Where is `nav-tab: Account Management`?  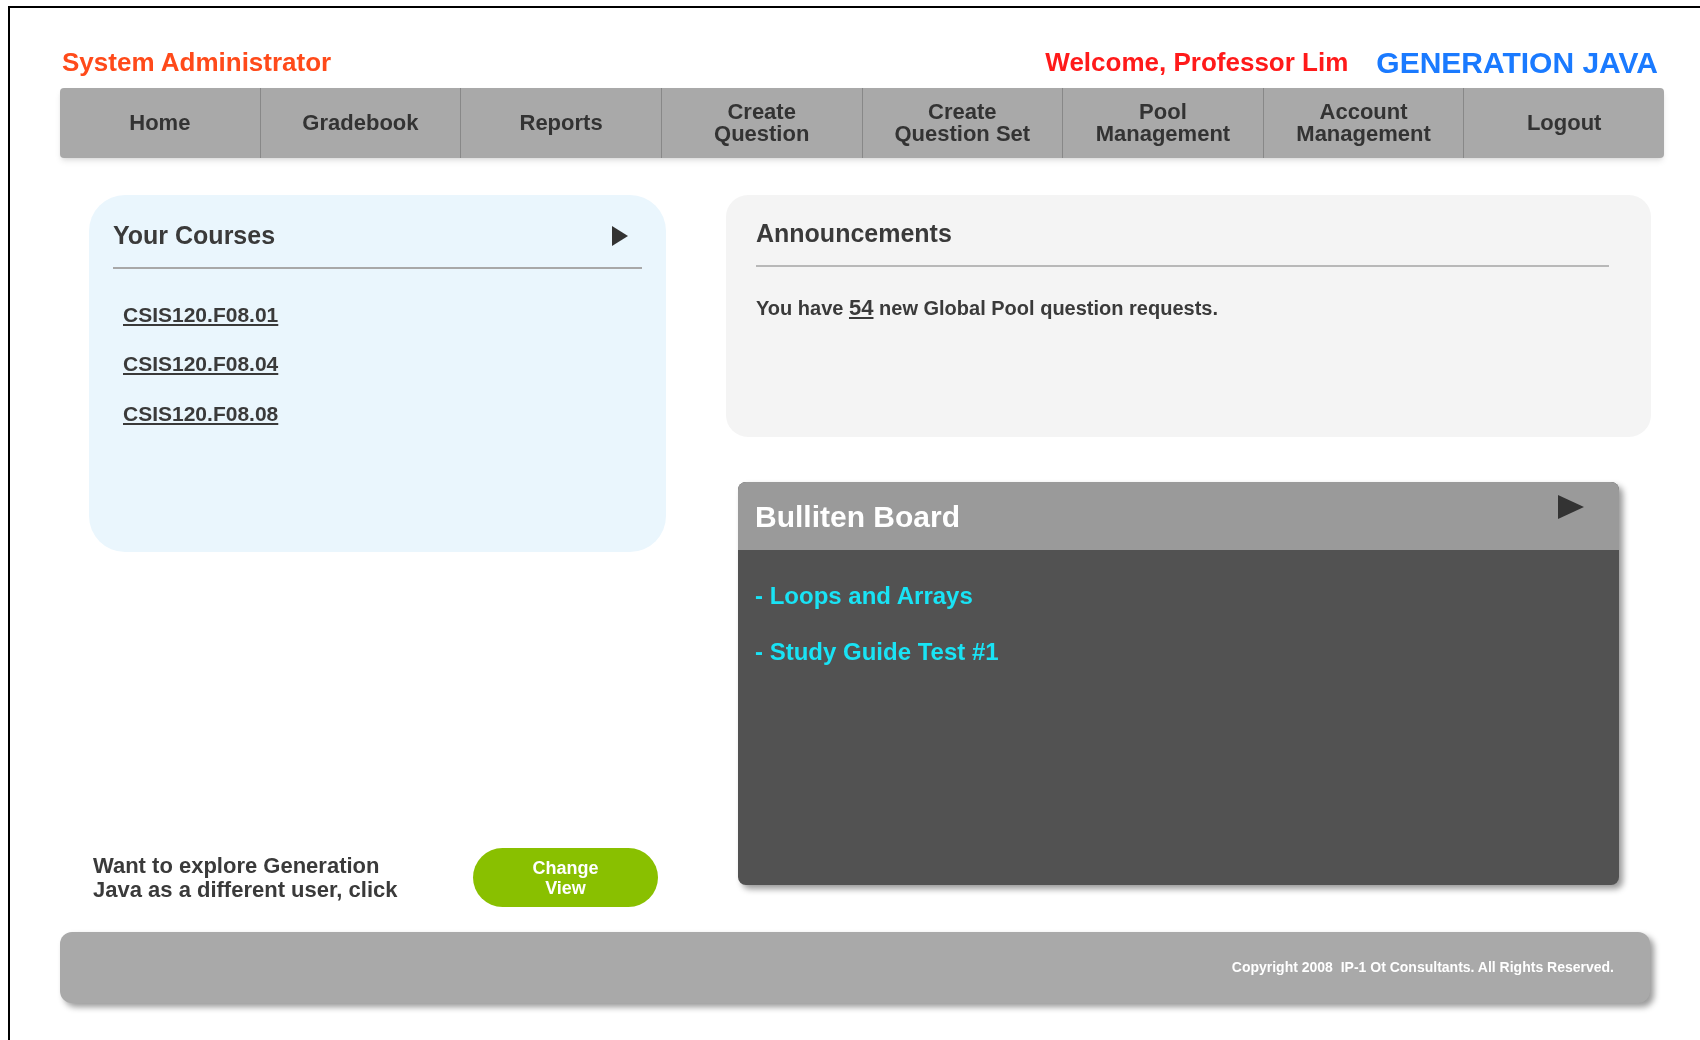
nav-tab: Account Management is located at coordinates (1364, 123).